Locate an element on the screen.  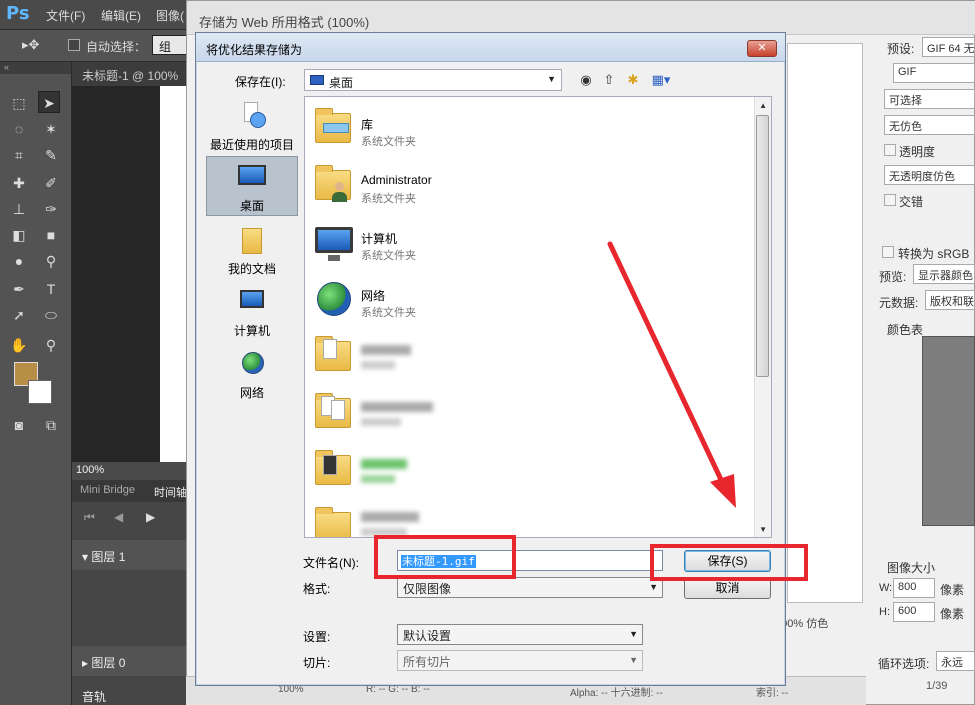
color-table is located at coordinates (948, 431).